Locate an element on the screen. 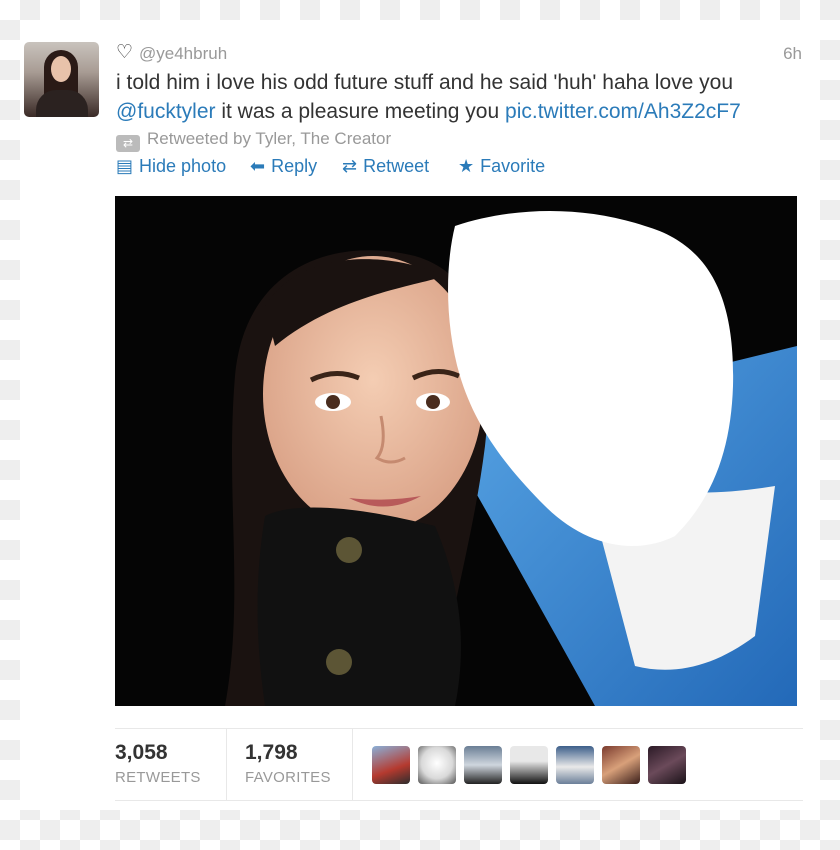  favorites-label: FAVORITES is located at coordinates (288, 777).